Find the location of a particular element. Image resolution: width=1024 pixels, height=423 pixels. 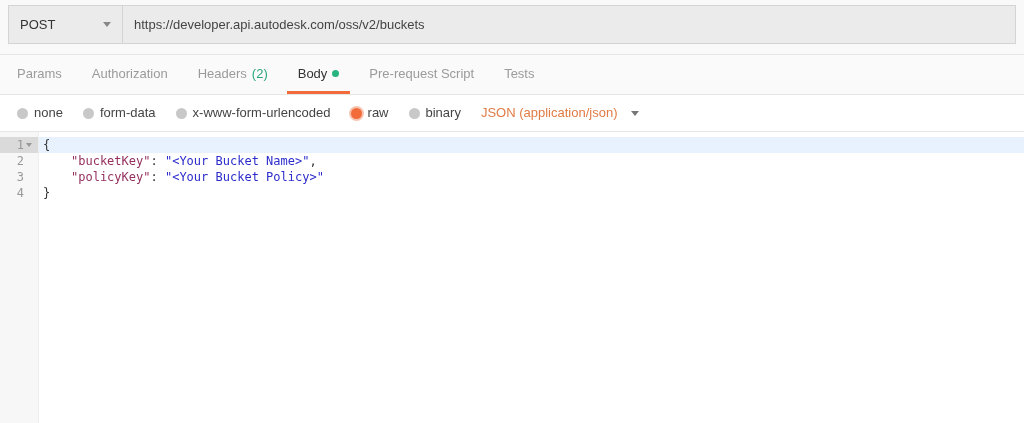

line-number: 4 is located at coordinates (20, 193).